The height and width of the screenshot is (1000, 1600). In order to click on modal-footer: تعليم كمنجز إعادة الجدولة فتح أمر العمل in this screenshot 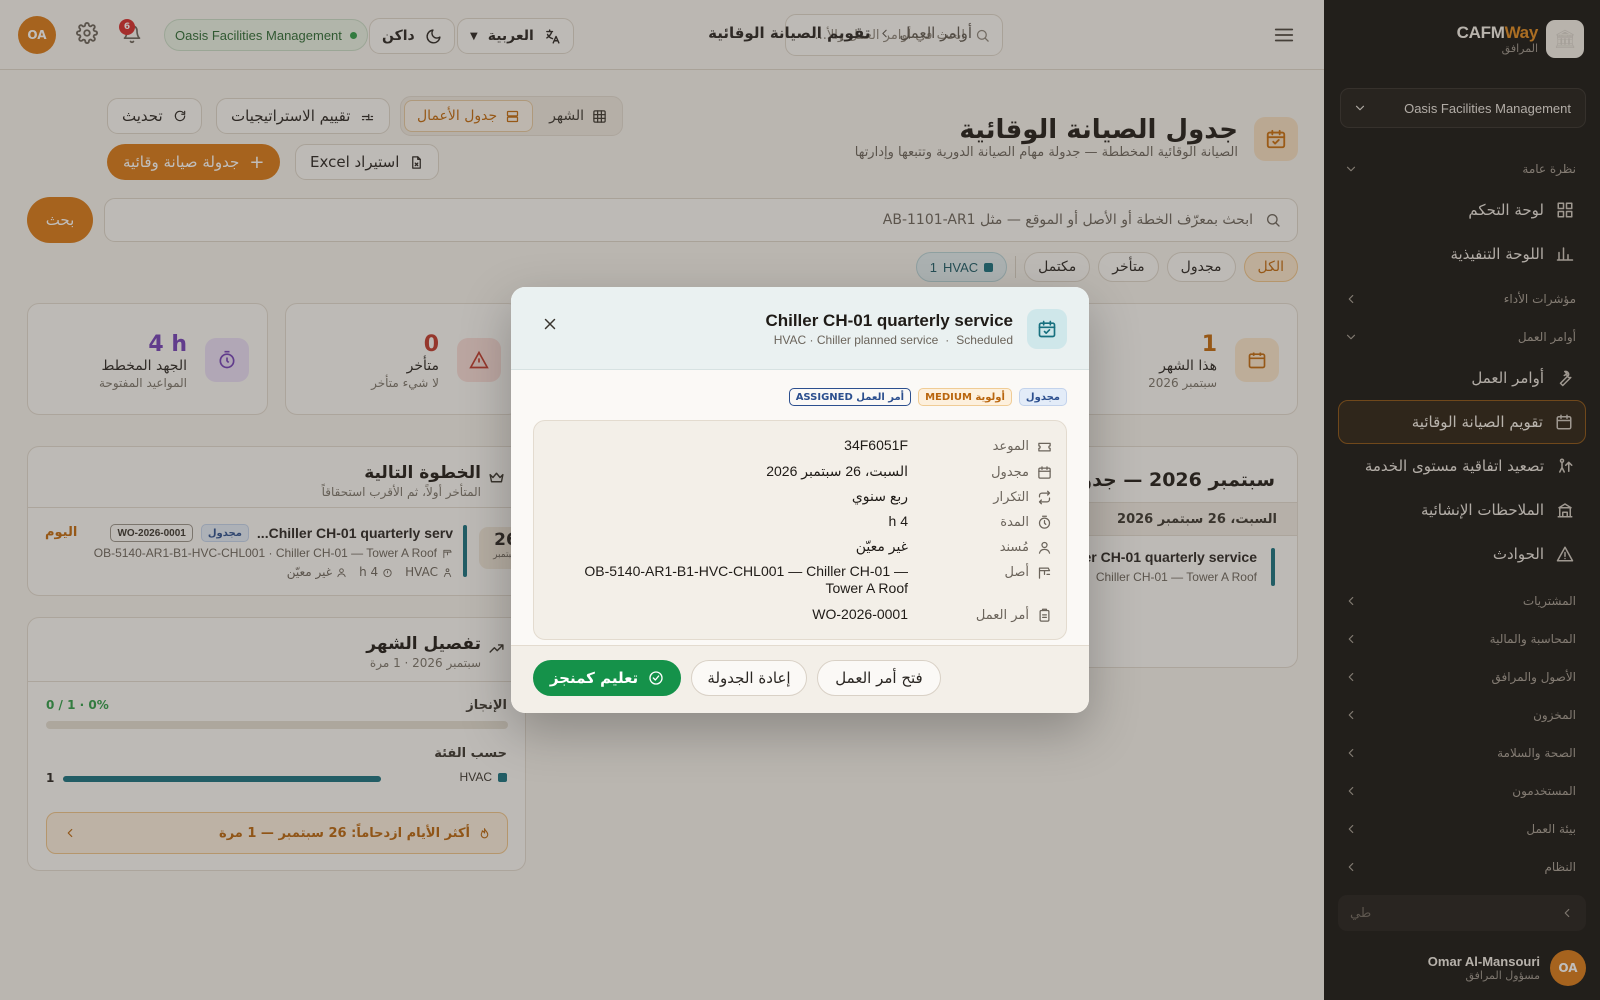, I will do `click(800, 679)`.